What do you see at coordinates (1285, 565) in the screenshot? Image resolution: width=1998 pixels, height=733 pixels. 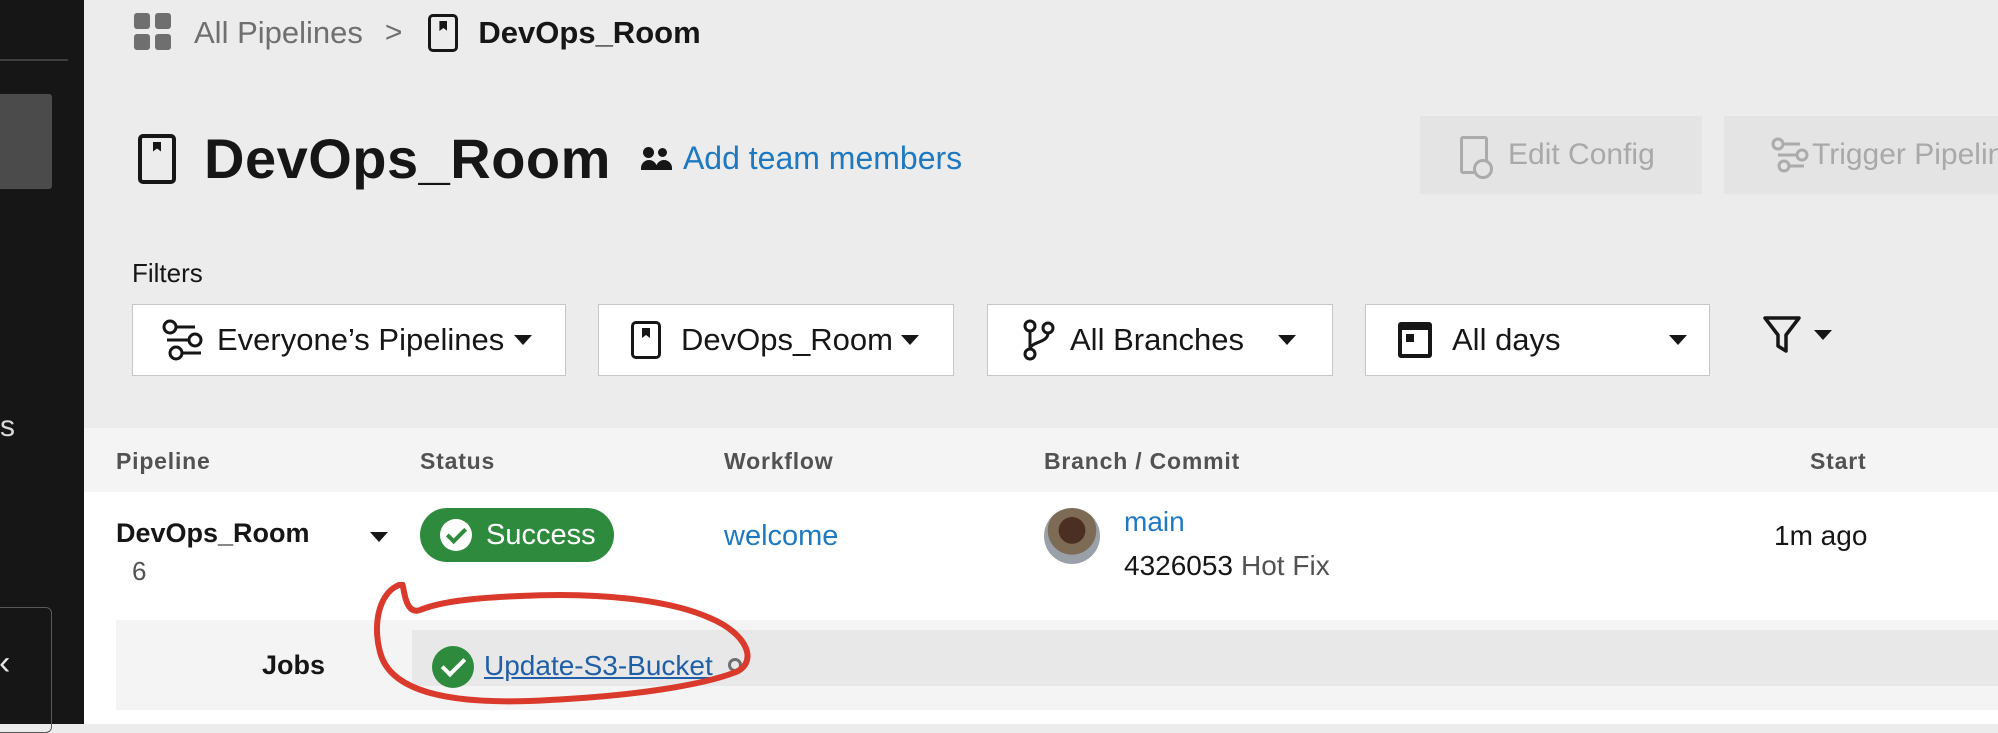 I see `commit-message: Hot Fix` at bounding box center [1285, 565].